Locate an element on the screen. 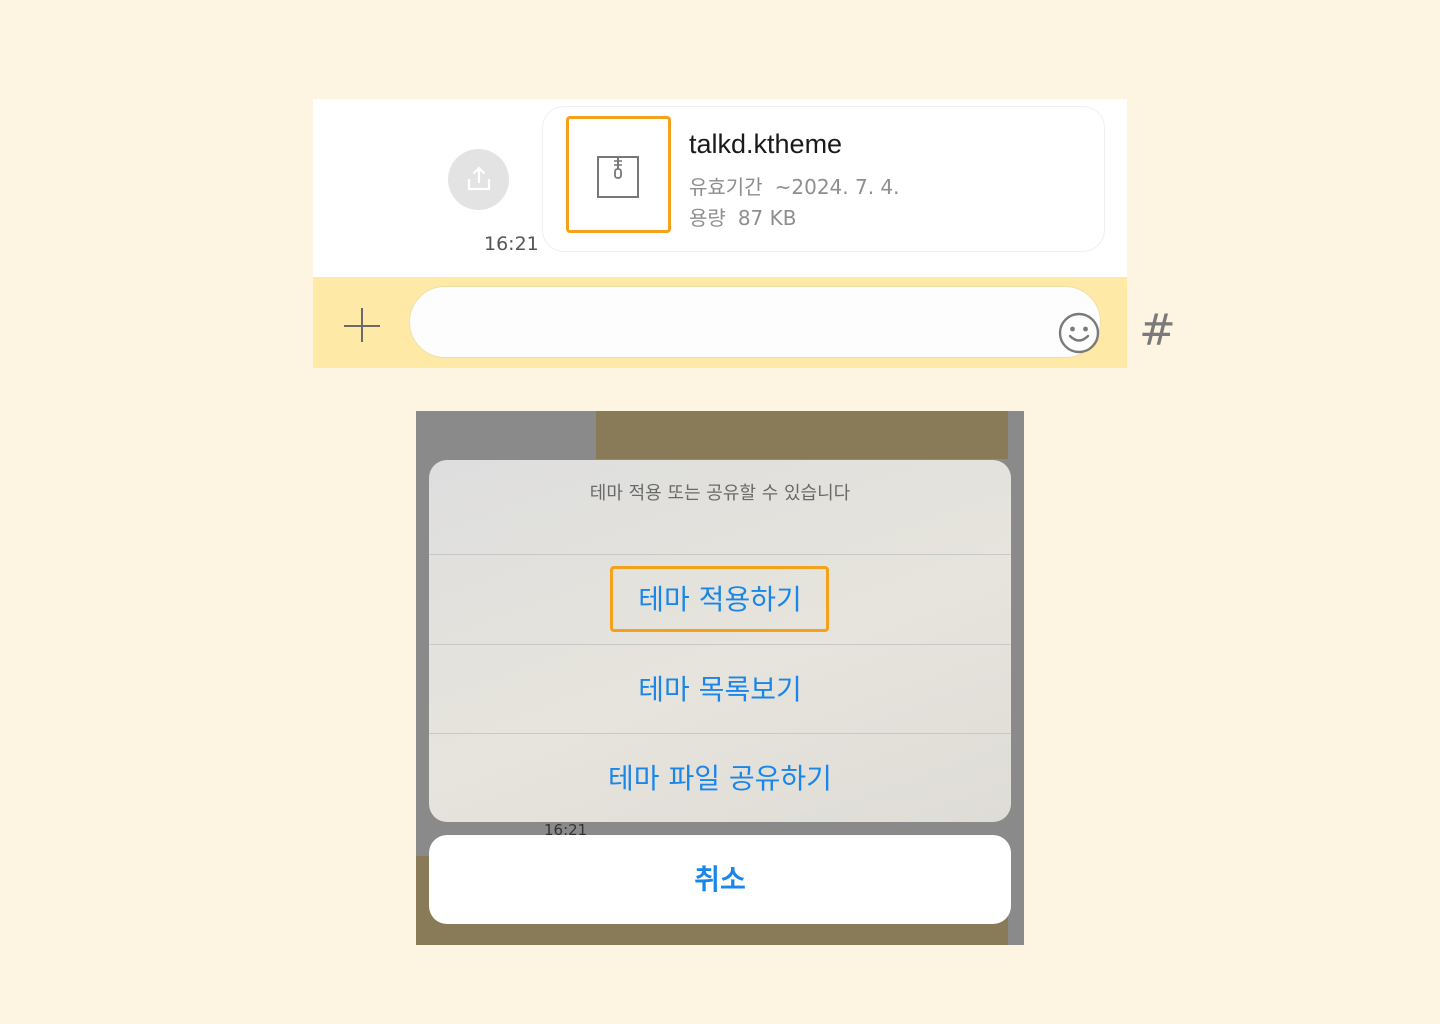 This screenshot has width=1440, height=1024. message-input: # is located at coordinates (792, 322).